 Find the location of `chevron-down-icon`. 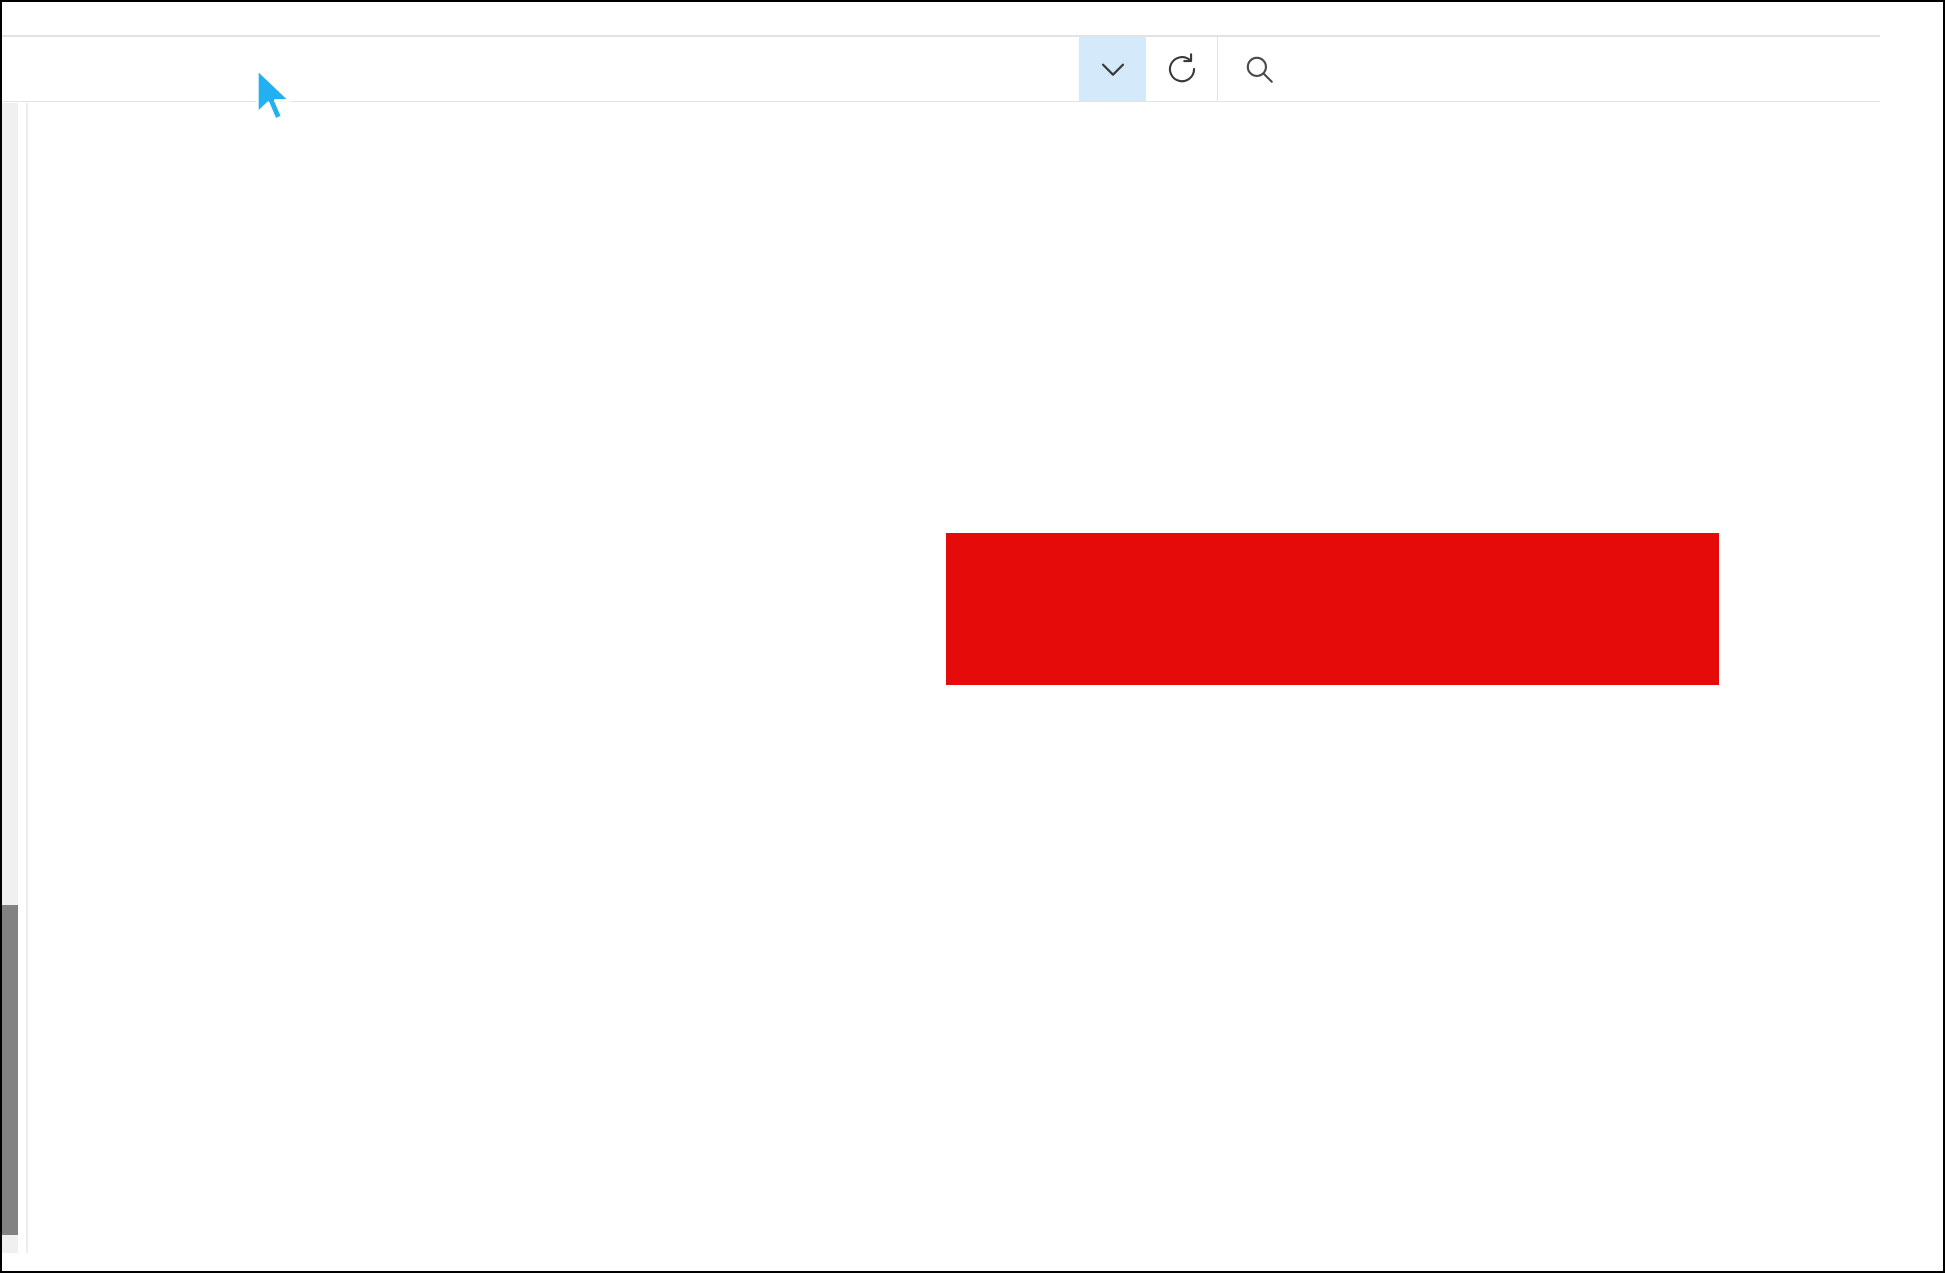

chevron-down-icon is located at coordinates (1113, 69).